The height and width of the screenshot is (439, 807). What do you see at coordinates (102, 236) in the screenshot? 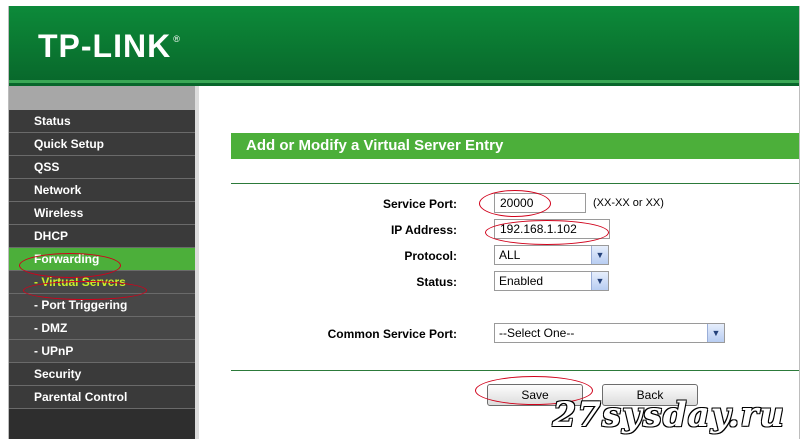
I see `sidebar-item-dhcp: DHCP` at bounding box center [102, 236].